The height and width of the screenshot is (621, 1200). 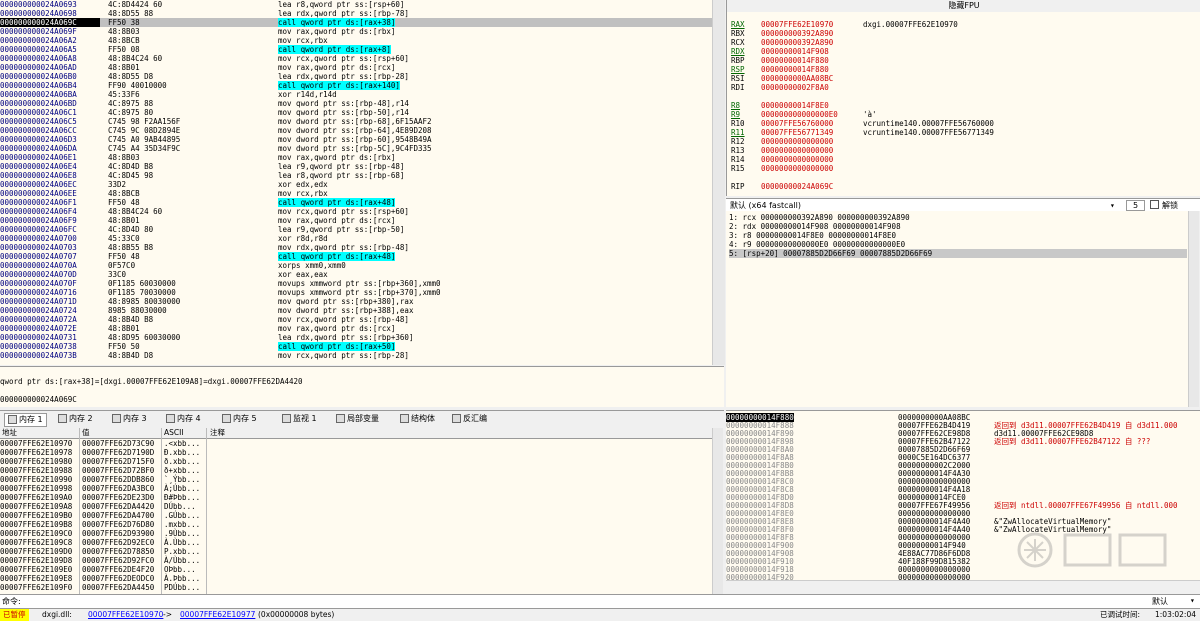 I want to click on disasm-row: 000000000024A06EC 33D2 xor edx,edx, so click(x=356, y=184).